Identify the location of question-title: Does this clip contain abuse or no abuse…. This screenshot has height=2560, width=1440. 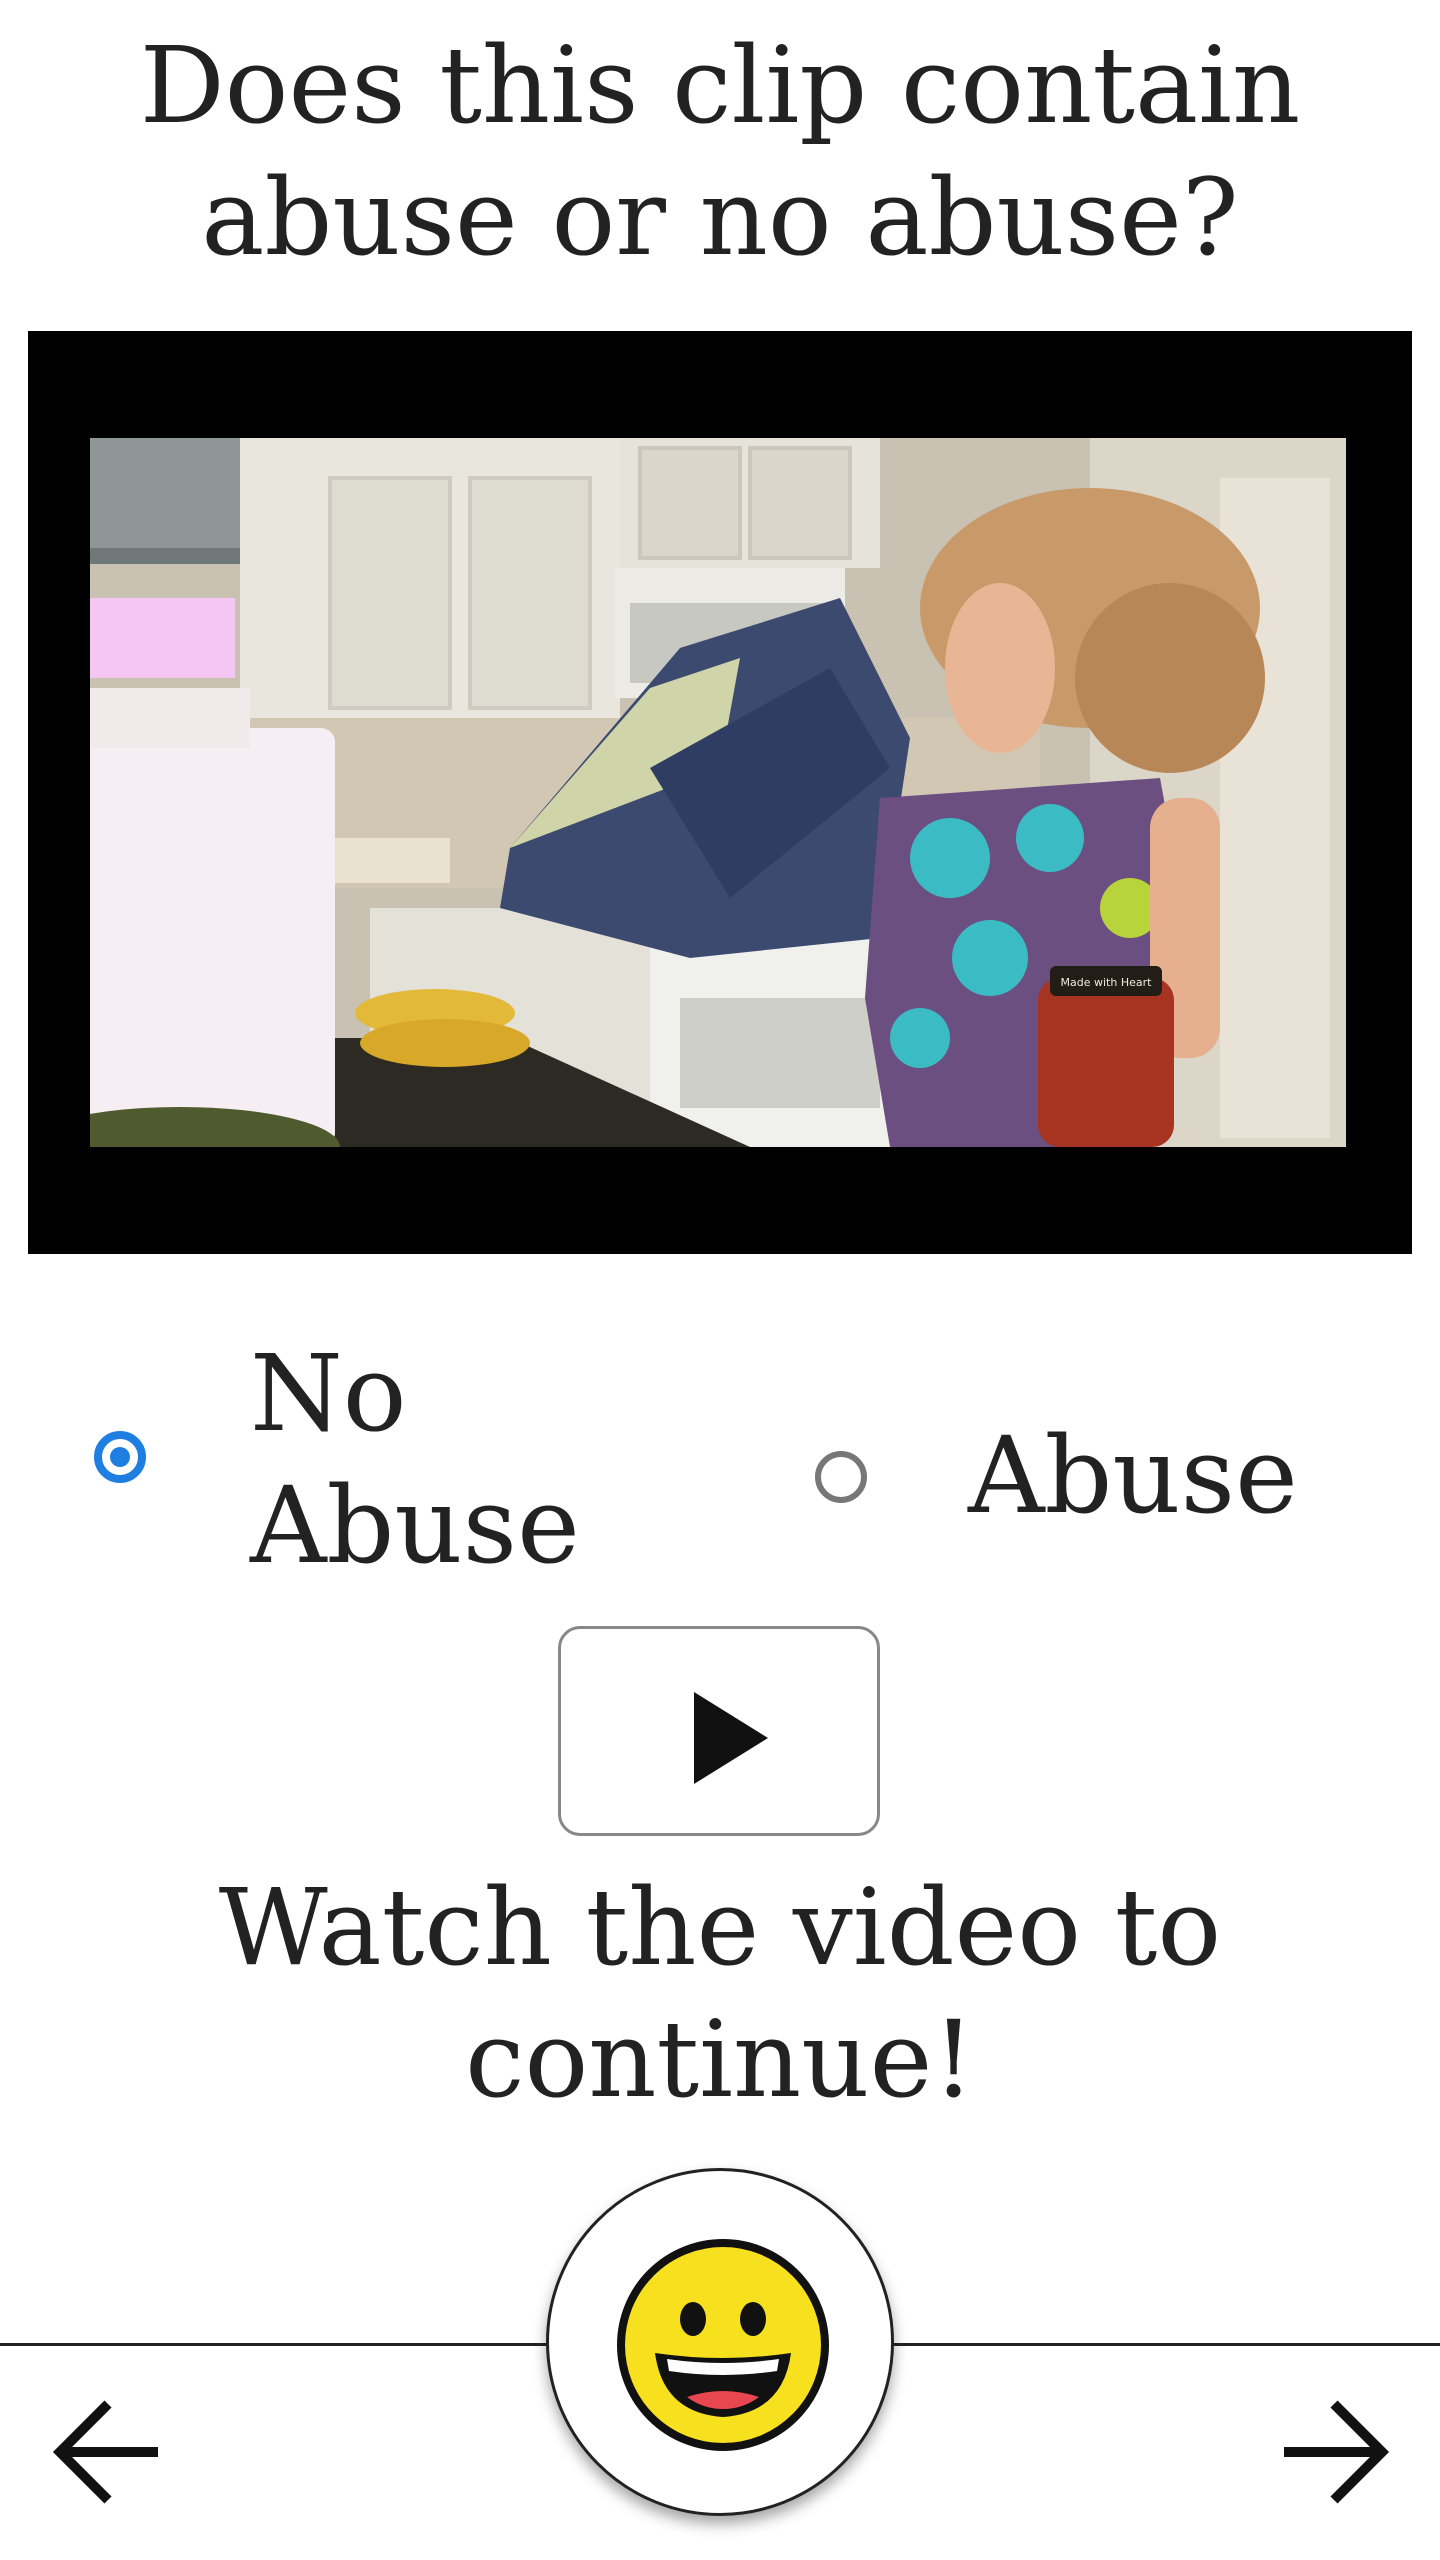
(720, 152).